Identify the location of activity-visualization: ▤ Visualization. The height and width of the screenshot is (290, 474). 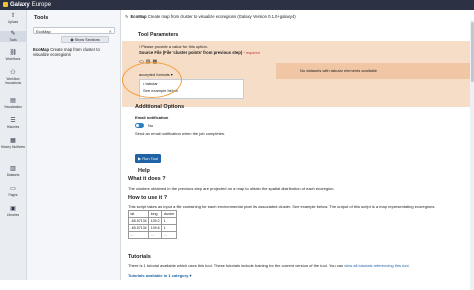
(13, 103).